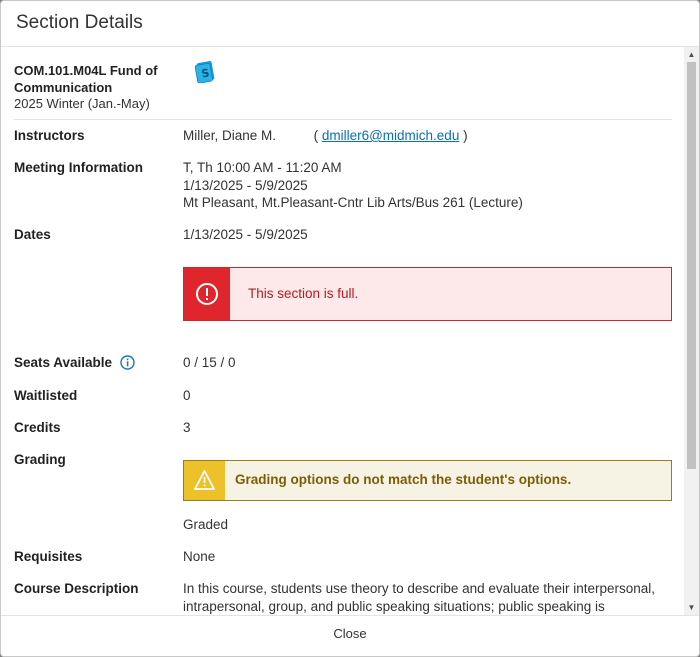 This screenshot has height=657, width=700. Describe the element at coordinates (187, 395) in the screenshot. I see `waitlisted-value: 0` at that location.